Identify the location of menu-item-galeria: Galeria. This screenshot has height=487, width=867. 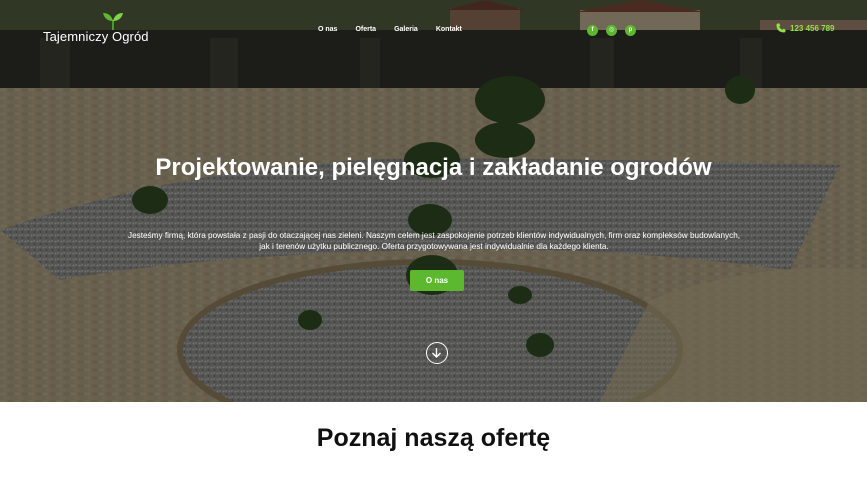
(406, 29).